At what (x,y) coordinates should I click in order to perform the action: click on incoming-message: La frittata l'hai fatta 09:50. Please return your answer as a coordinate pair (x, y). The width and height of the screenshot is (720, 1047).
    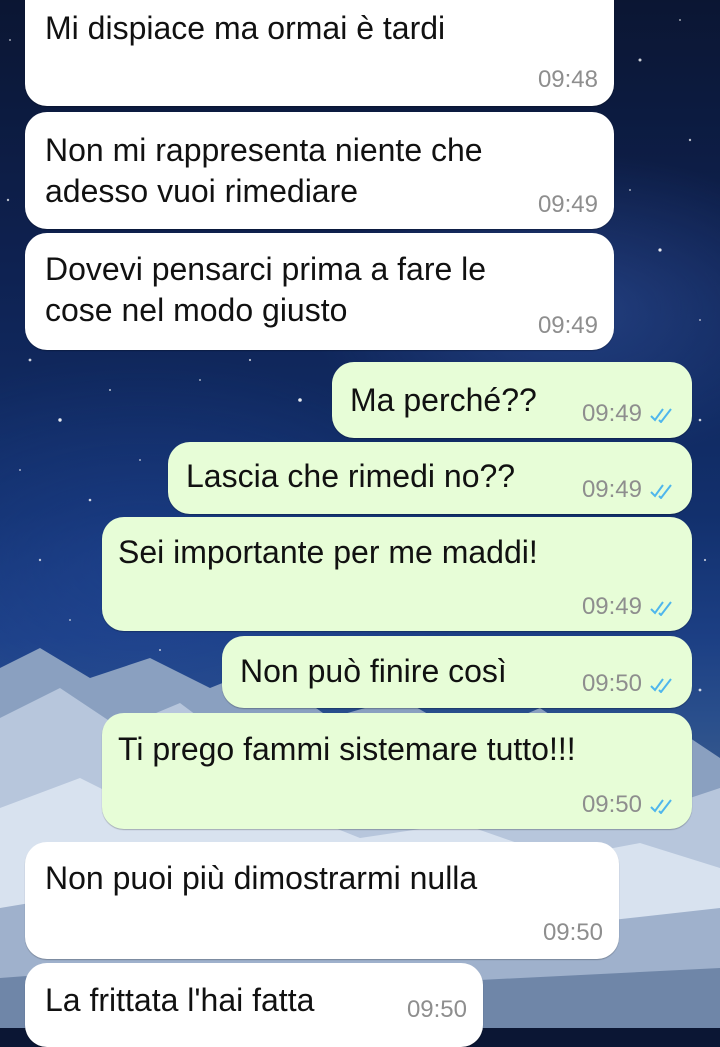
    Looking at the image, I should click on (254, 1005).